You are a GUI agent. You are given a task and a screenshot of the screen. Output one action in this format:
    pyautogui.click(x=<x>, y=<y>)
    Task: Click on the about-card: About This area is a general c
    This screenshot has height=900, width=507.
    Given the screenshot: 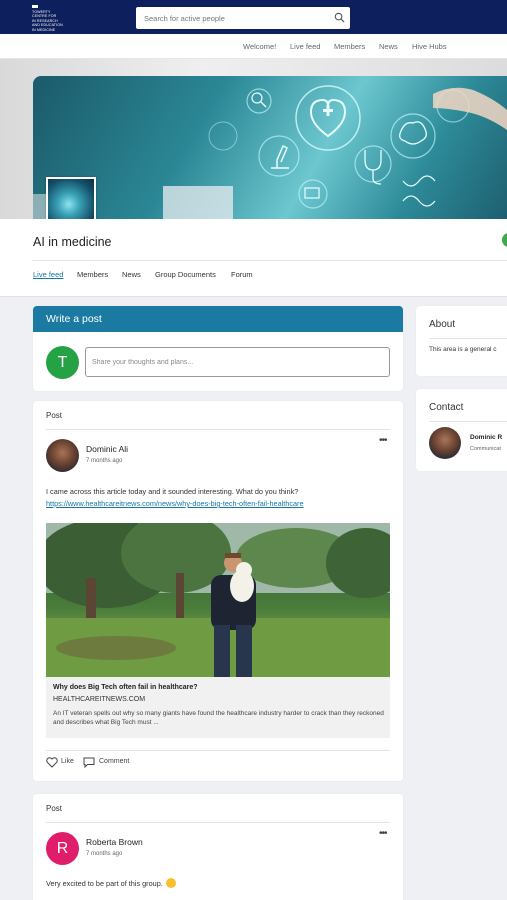 What is the action you would take?
    pyautogui.click(x=461, y=341)
    